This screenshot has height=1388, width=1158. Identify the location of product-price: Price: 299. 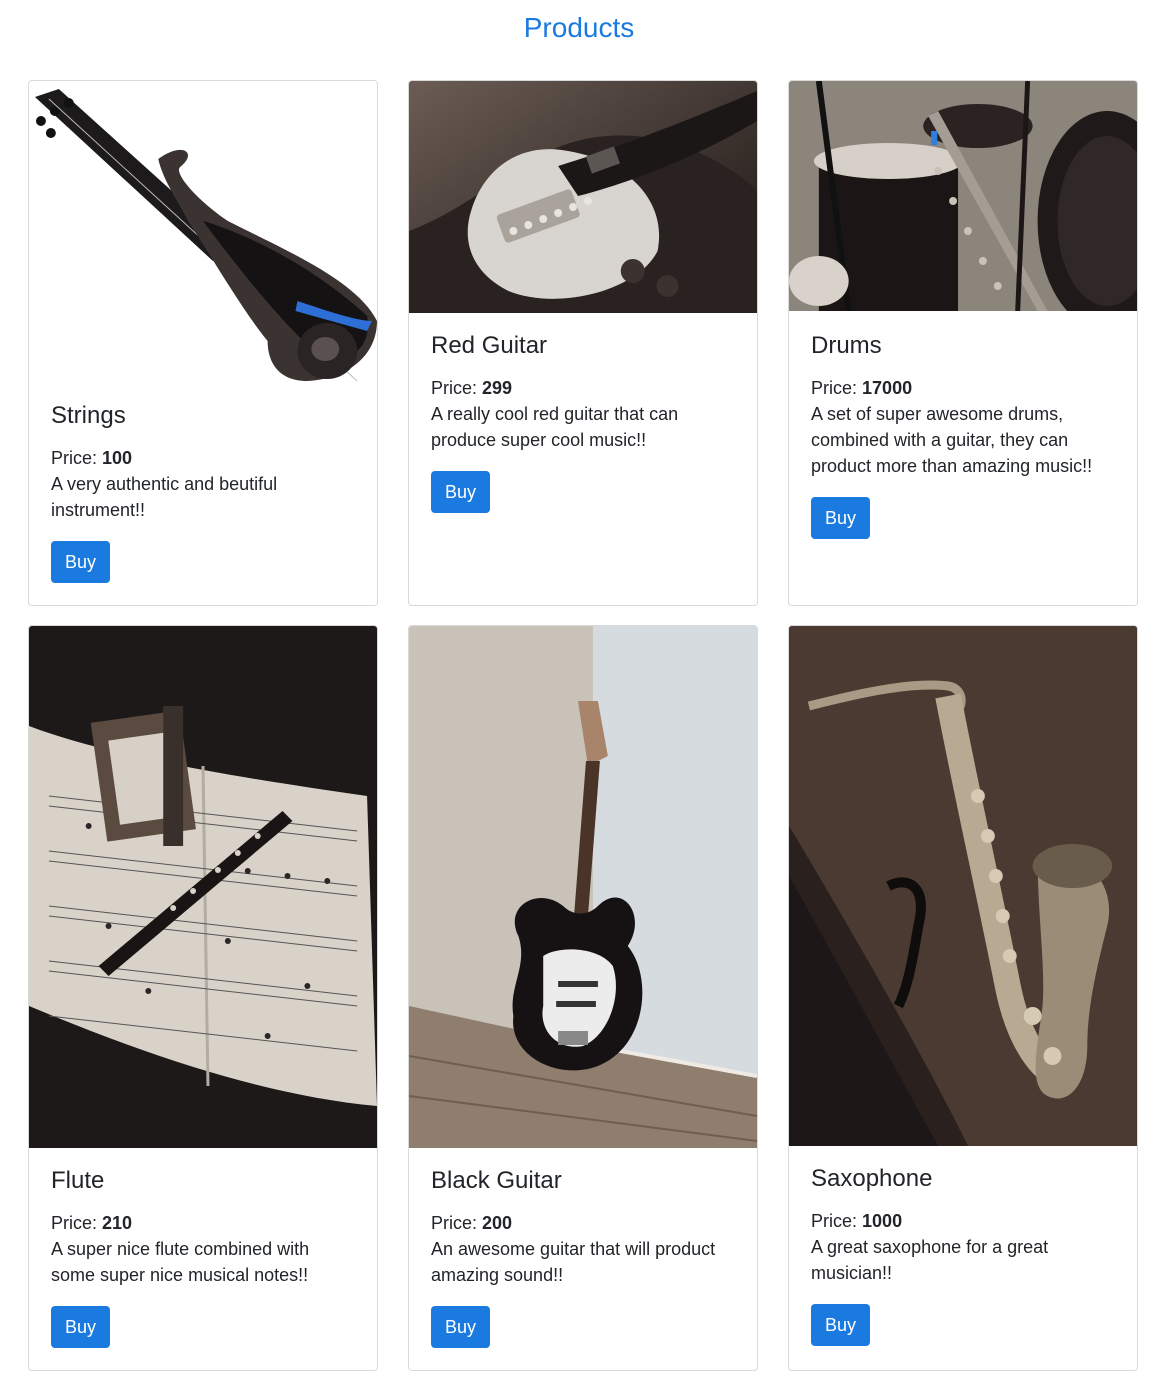
(584, 388).